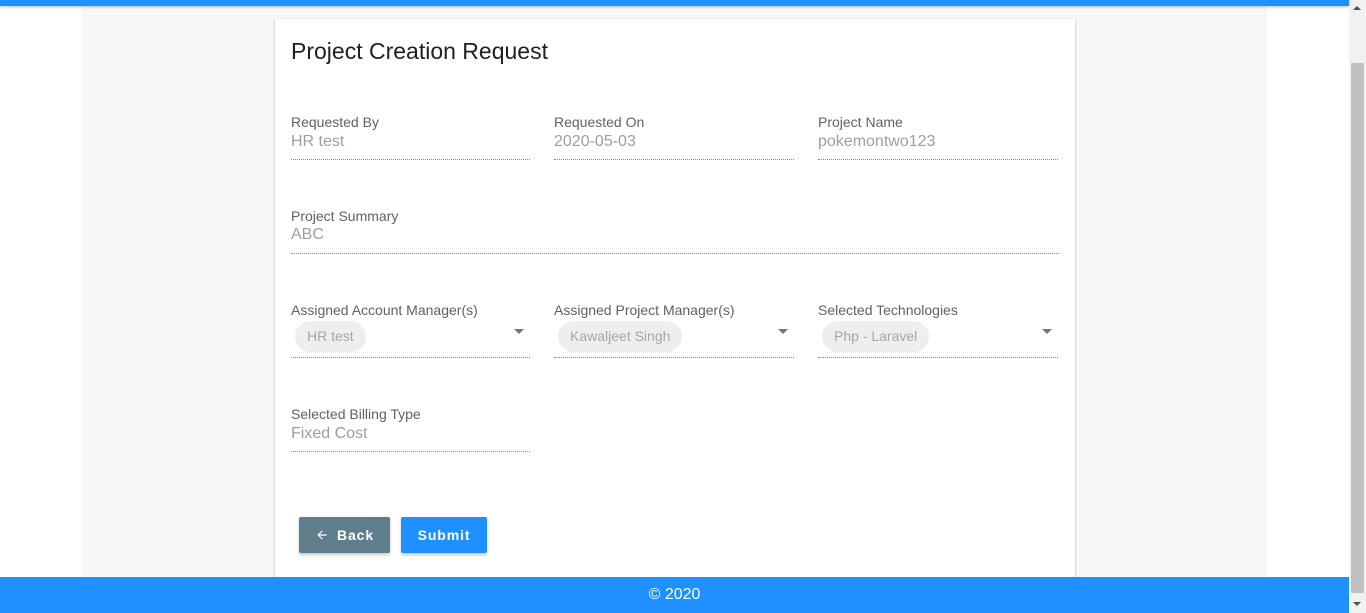 This screenshot has width=1366, height=613. I want to click on billing-type-field: Selected Billing Type Fixed Cost, so click(410, 429).